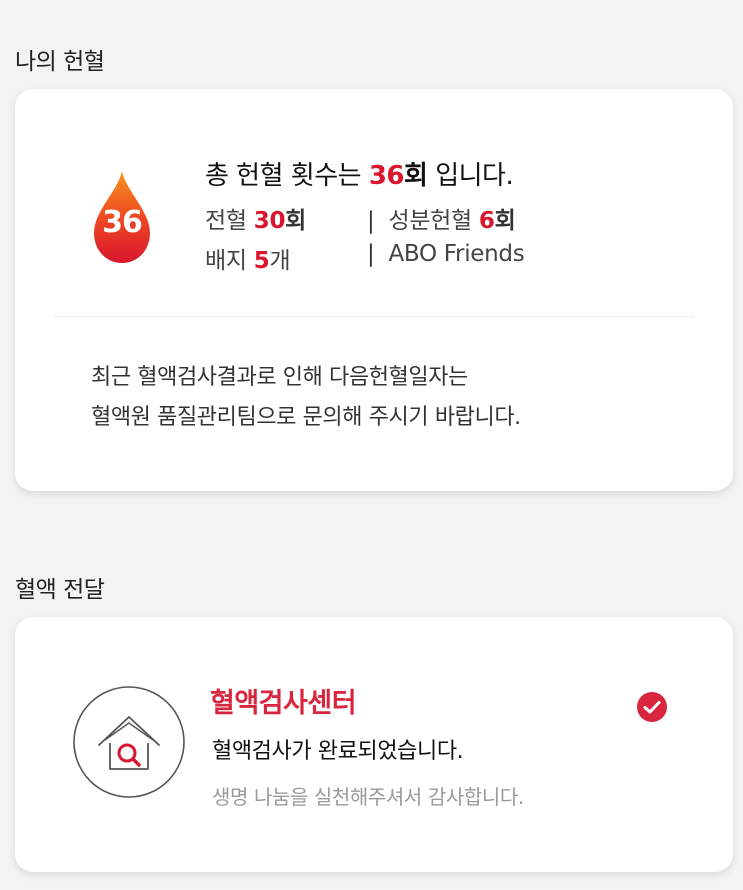 The image size is (743, 890). What do you see at coordinates (338, 751) in the screenshot?
I see `delivery-status: 혈액검사가 완료되었습니다.` at bounding box center [338, 751].